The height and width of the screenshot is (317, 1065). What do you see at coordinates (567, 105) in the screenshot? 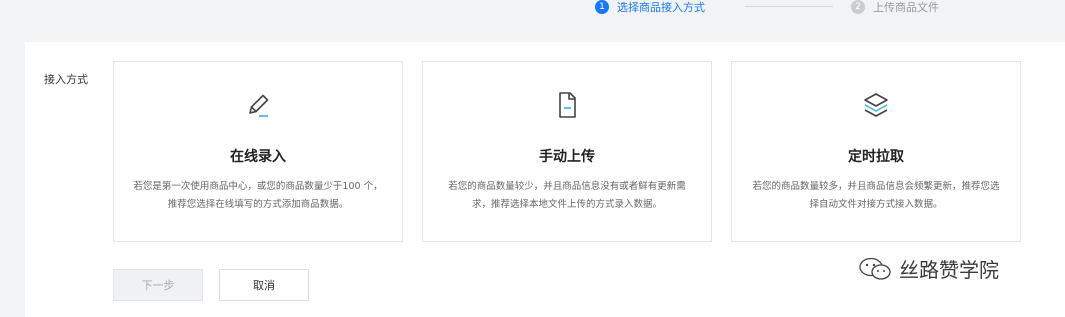
I see `document-icon` at bounding box center [567, 105].